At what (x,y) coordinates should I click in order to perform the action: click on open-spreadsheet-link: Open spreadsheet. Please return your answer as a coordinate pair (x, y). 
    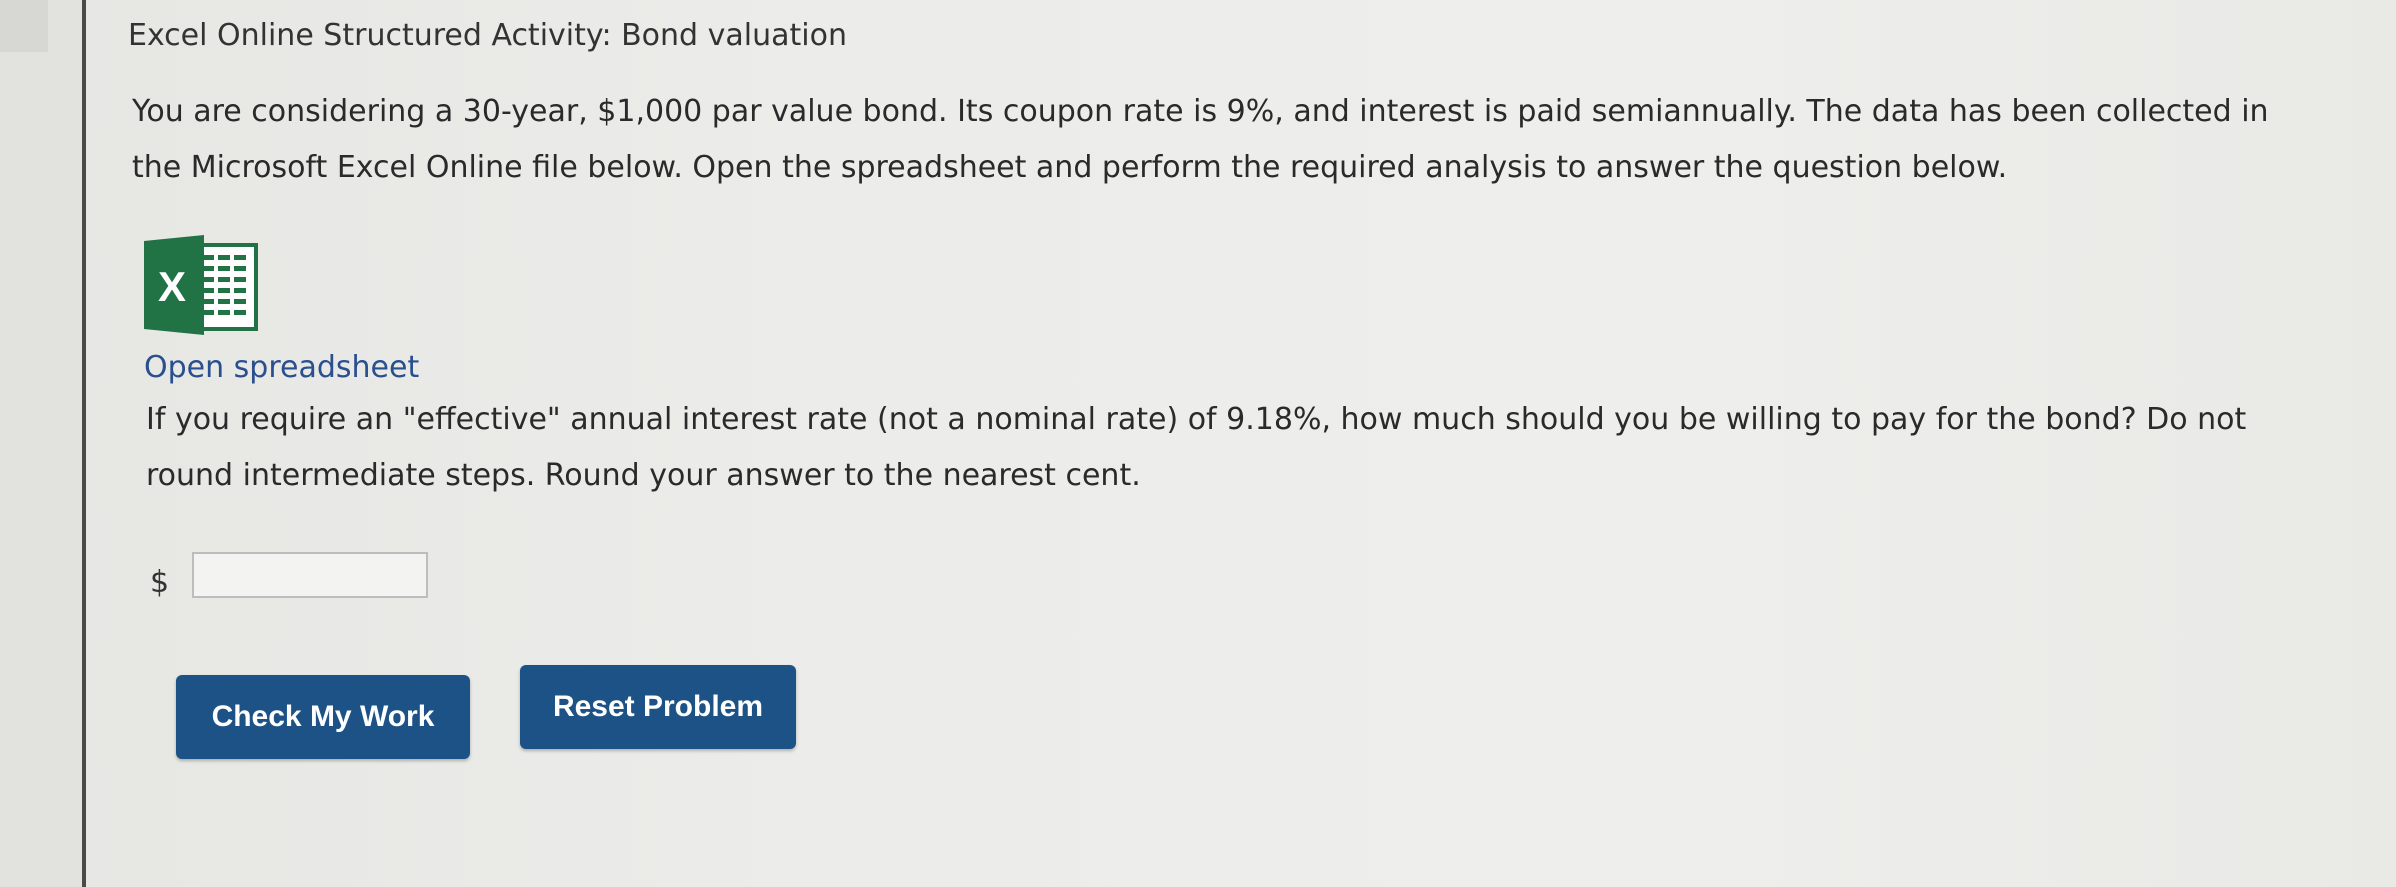
    Looking at the image, I should click on (281, 367).